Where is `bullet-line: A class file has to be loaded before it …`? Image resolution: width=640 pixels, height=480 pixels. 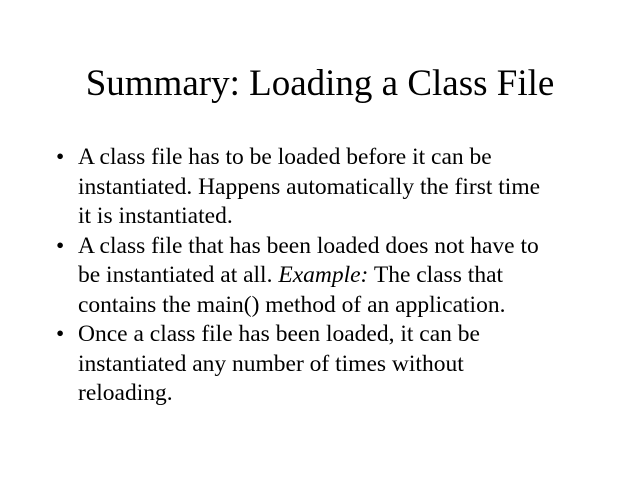
bullet-line: A class file has to be loaded before it … is located at coordinates (285, 157).